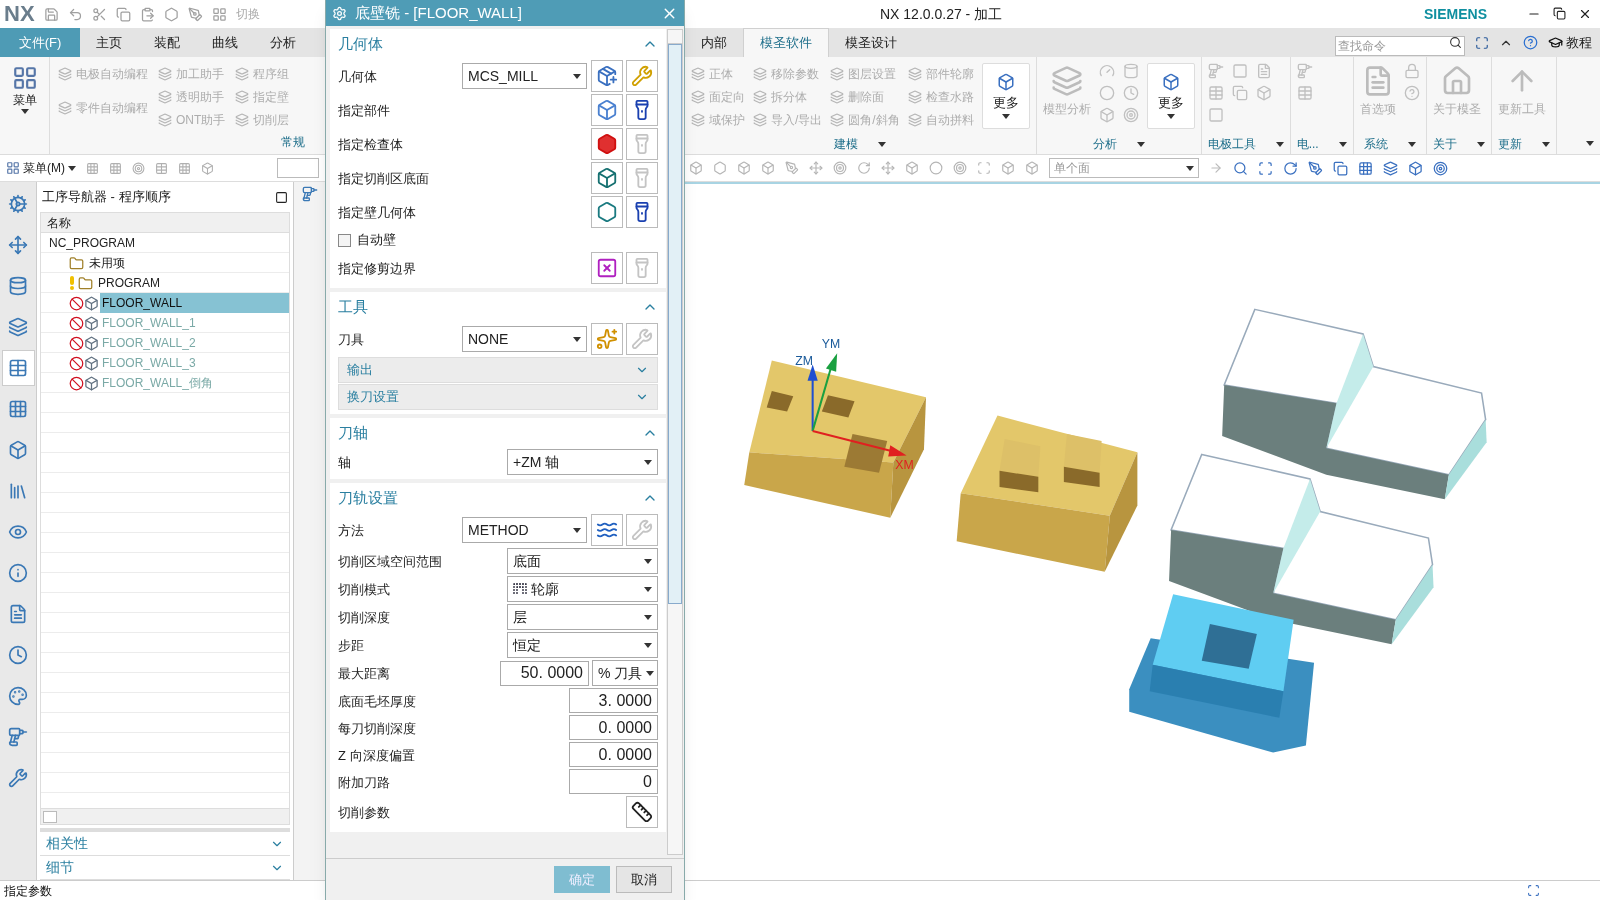 Image resolution: width=1600 pixels, height=900 pixels. Describe the element at coordinates (582, 462) in the screenshot. I see `dropdown: +ZM 轴` at that location.